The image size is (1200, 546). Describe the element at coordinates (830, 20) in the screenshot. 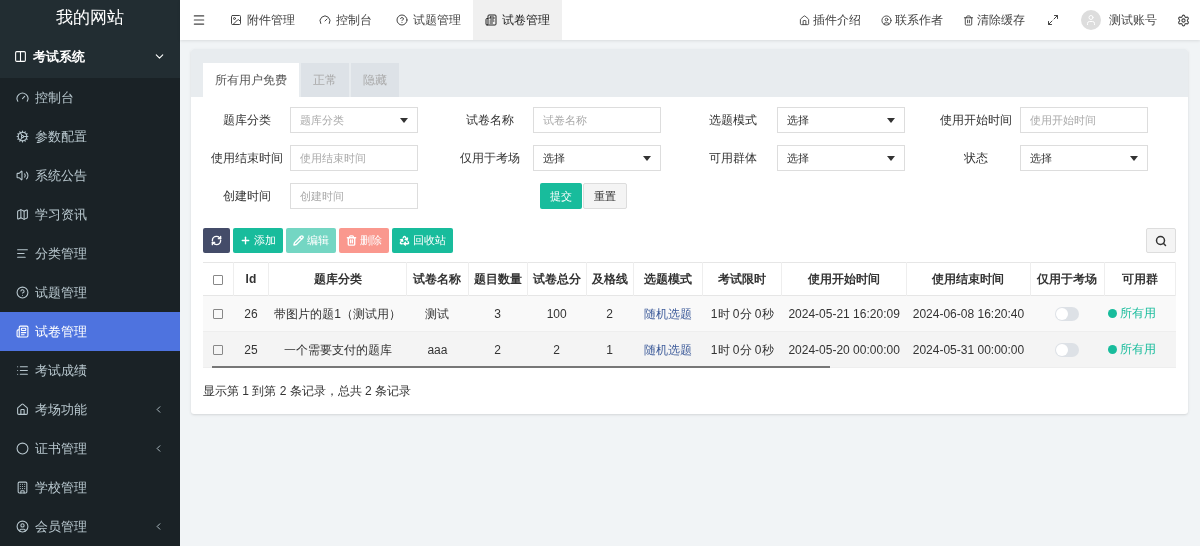

I see `top-link: 插件介绍` at that location.